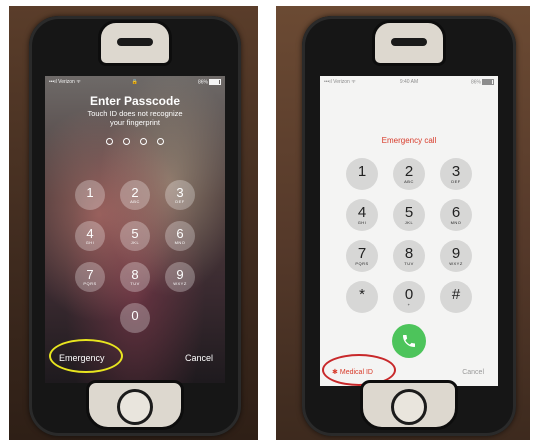  I want to click on status-bar: •••ıl Verizon ᯤ 🔒 86%, so click(135, 83).